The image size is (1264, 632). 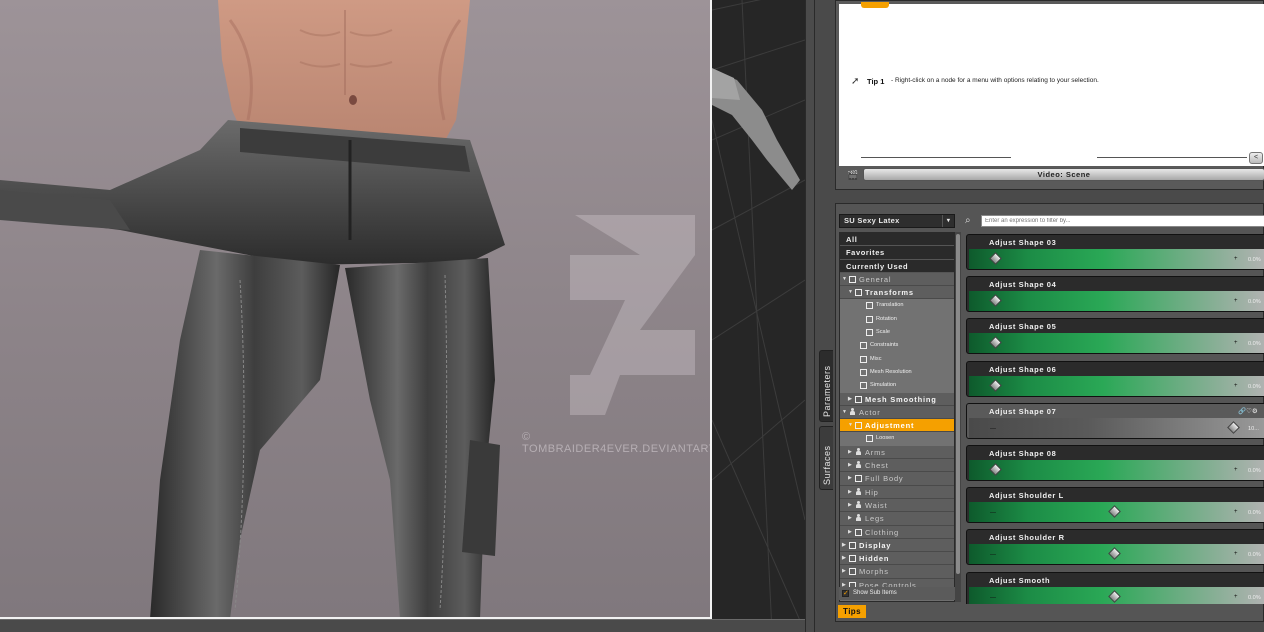 What do you see at coordinates (1236, 259) in the screenshot?
I see `slider-max-marker: +` at bounding box center [1236, 259].